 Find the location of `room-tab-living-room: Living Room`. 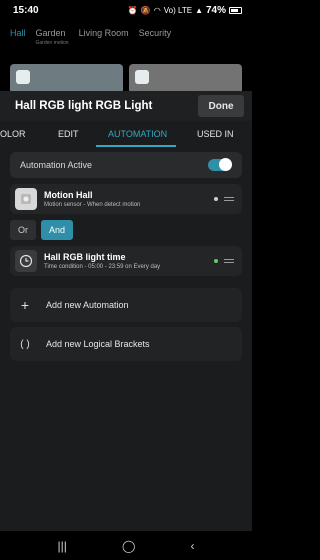

room-tab-living-room: Living Room is located at coordinates (104, 45).